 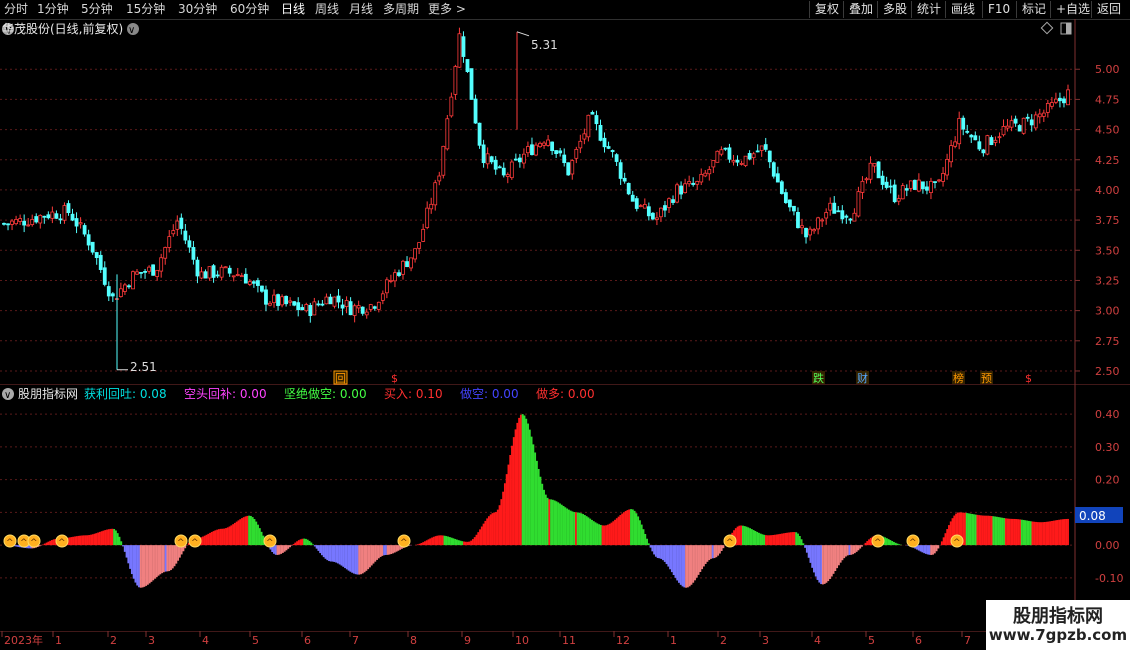 What do you see at coordinates (962, 9) in the screenshot?
I see `draw-line-button: 画线` at bounding box center [962, 9].